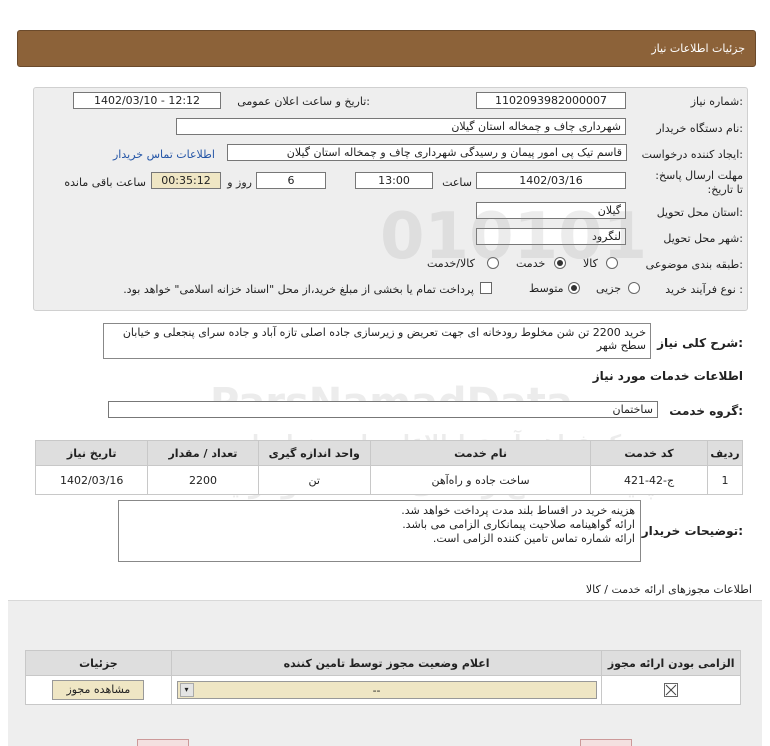  Describe the element at coordinates (649, 480) in the screenshot. I see `cell-service-code: ج-42-421` at that location.